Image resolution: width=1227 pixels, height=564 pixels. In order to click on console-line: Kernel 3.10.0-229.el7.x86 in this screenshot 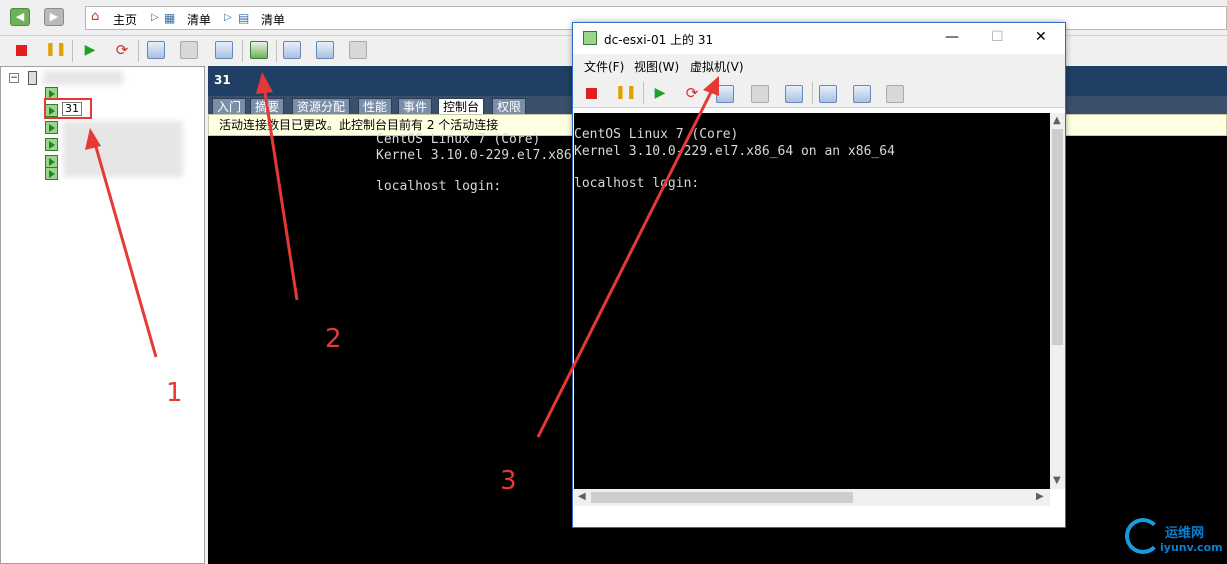, I will do `click(474, 155)`.